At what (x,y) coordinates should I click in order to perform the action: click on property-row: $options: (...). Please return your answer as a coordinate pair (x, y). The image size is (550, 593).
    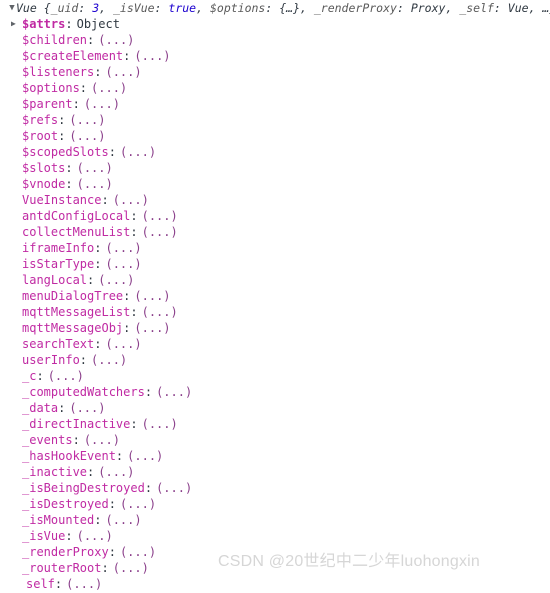
    Looking at the image, I should click on (275, 88).